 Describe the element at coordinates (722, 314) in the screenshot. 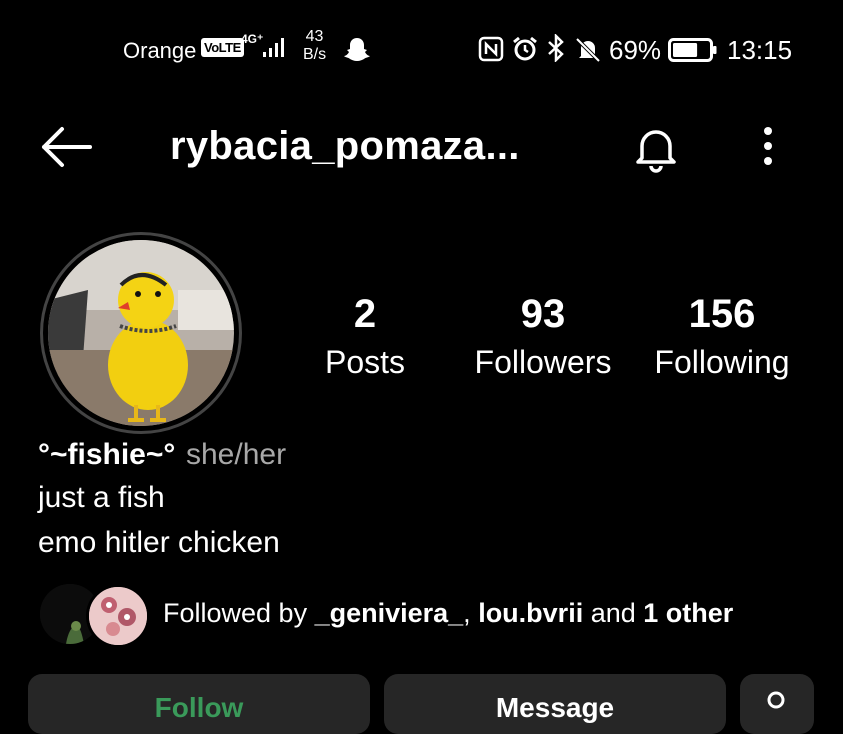

I see `following-count: 156` at that location.